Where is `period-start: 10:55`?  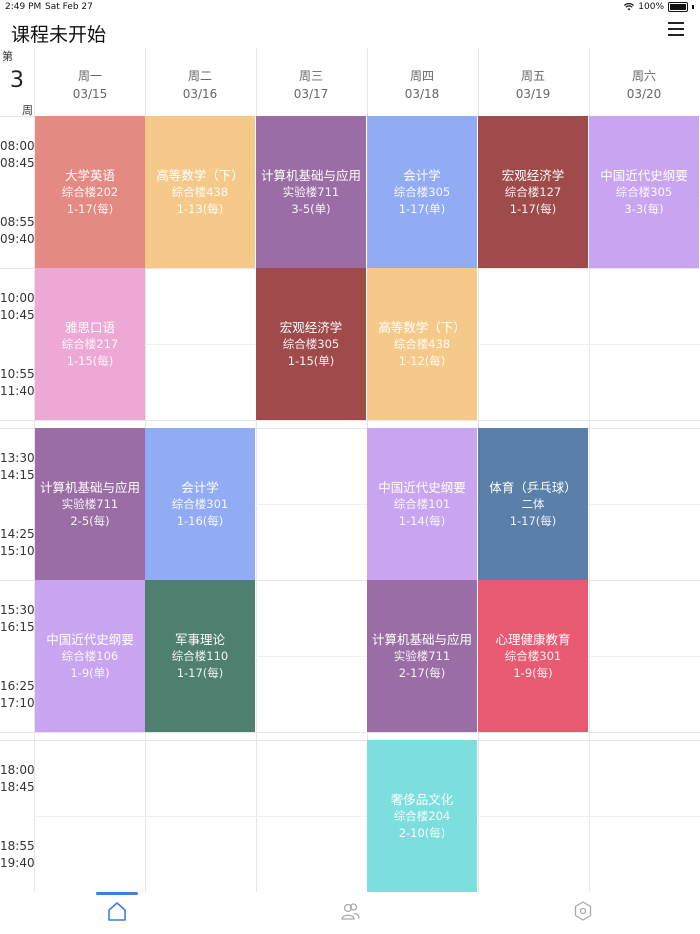 period-start: 10:55 is located at coordinates (17, 374).